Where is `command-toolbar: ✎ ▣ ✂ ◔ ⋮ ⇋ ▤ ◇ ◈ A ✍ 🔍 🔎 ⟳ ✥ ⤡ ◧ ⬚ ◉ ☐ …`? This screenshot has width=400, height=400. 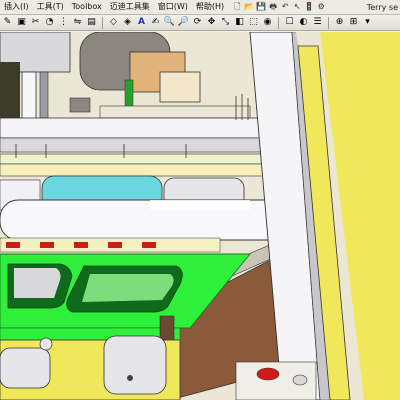
command-toolbar: ✎ ▣ ✂ ◔ ⋮ ⇋ ▤ ◇ ◈ A ✍ 🔍 🔎 ⟳ ✥ ⤡ ◧ ⬚ ◉ ☐ … is located at coordinates (200, 23).